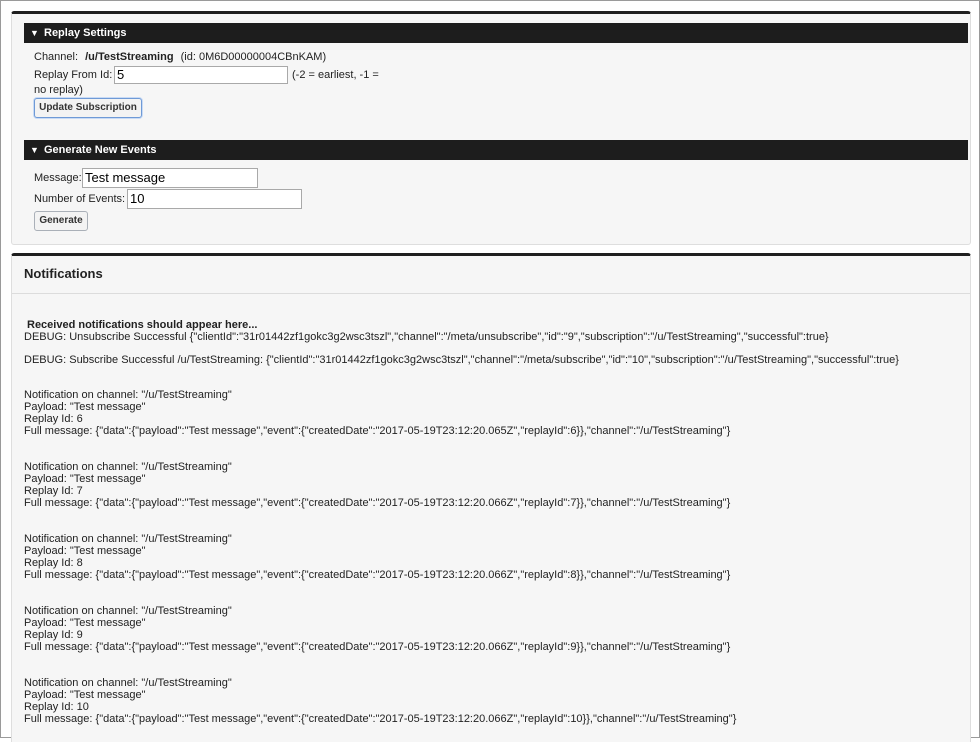  What do you see at coordinates (129, 57) in the screenshot?
I see `channel-name: /u/TestStreaming` at bounding box center [129, 57].